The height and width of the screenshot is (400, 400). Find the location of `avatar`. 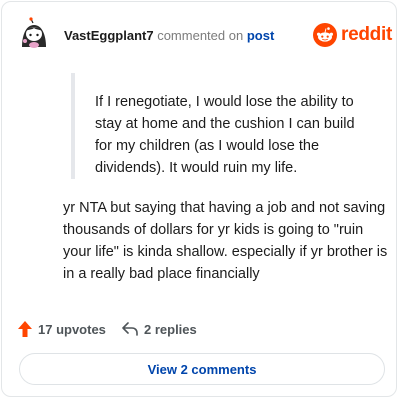

avatar is located at coordinates (34, 33).